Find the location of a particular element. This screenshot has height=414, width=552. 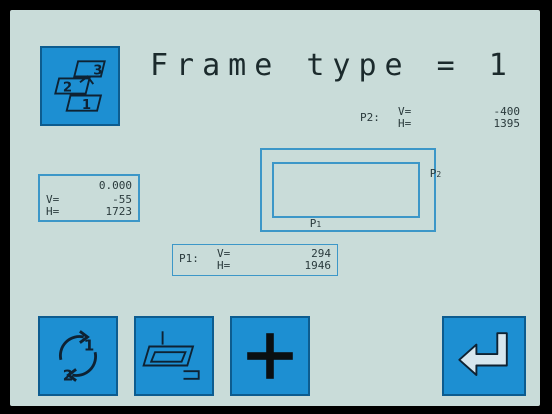

page-title: Frame type = 1 is located at coordinates (332, 65).